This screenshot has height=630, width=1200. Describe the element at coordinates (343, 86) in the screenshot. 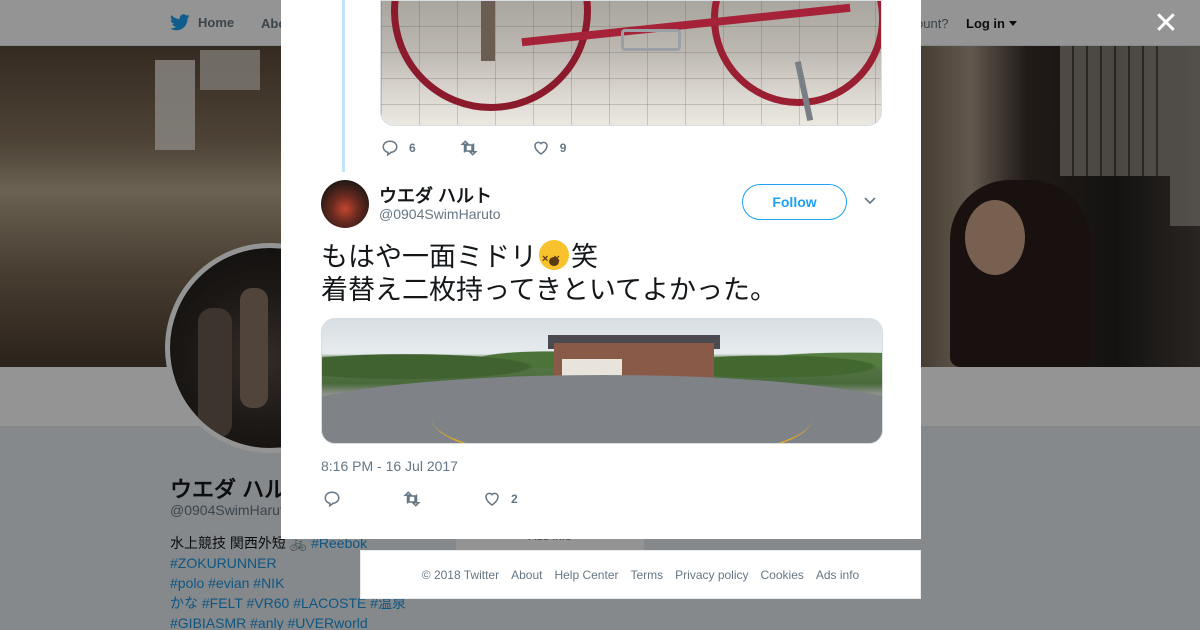

I see `thread-connector-line` at that location.